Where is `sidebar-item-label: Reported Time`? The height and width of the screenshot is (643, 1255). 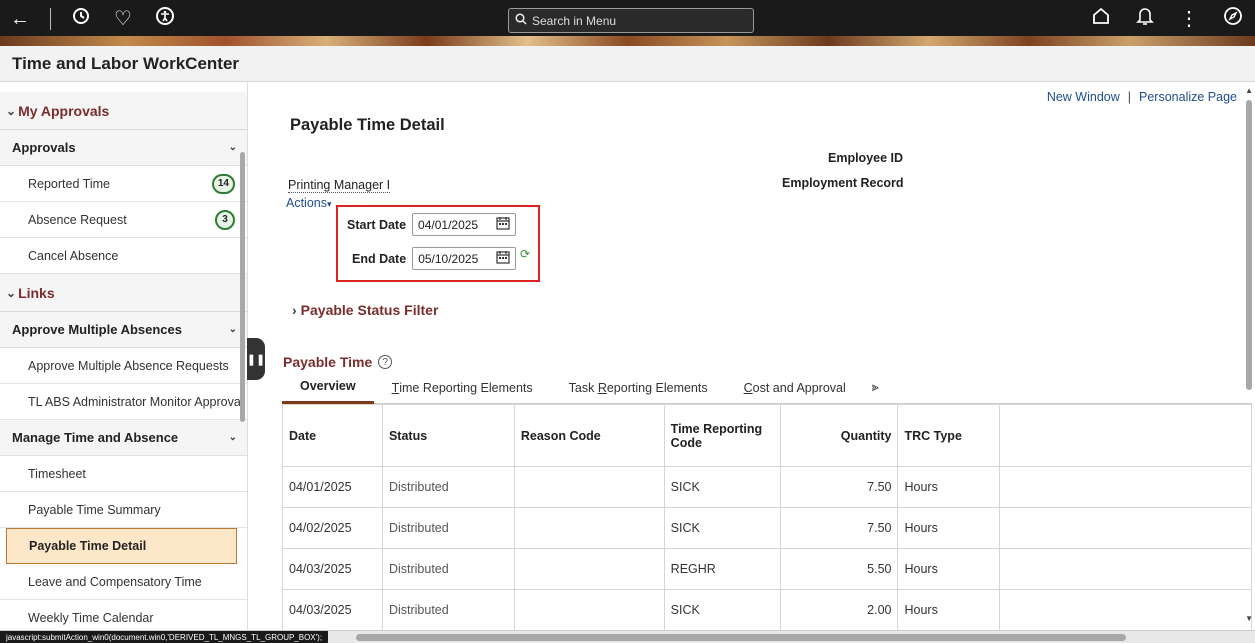 sidebar-item-label: Reported Time is located at coordinates (69, 183).